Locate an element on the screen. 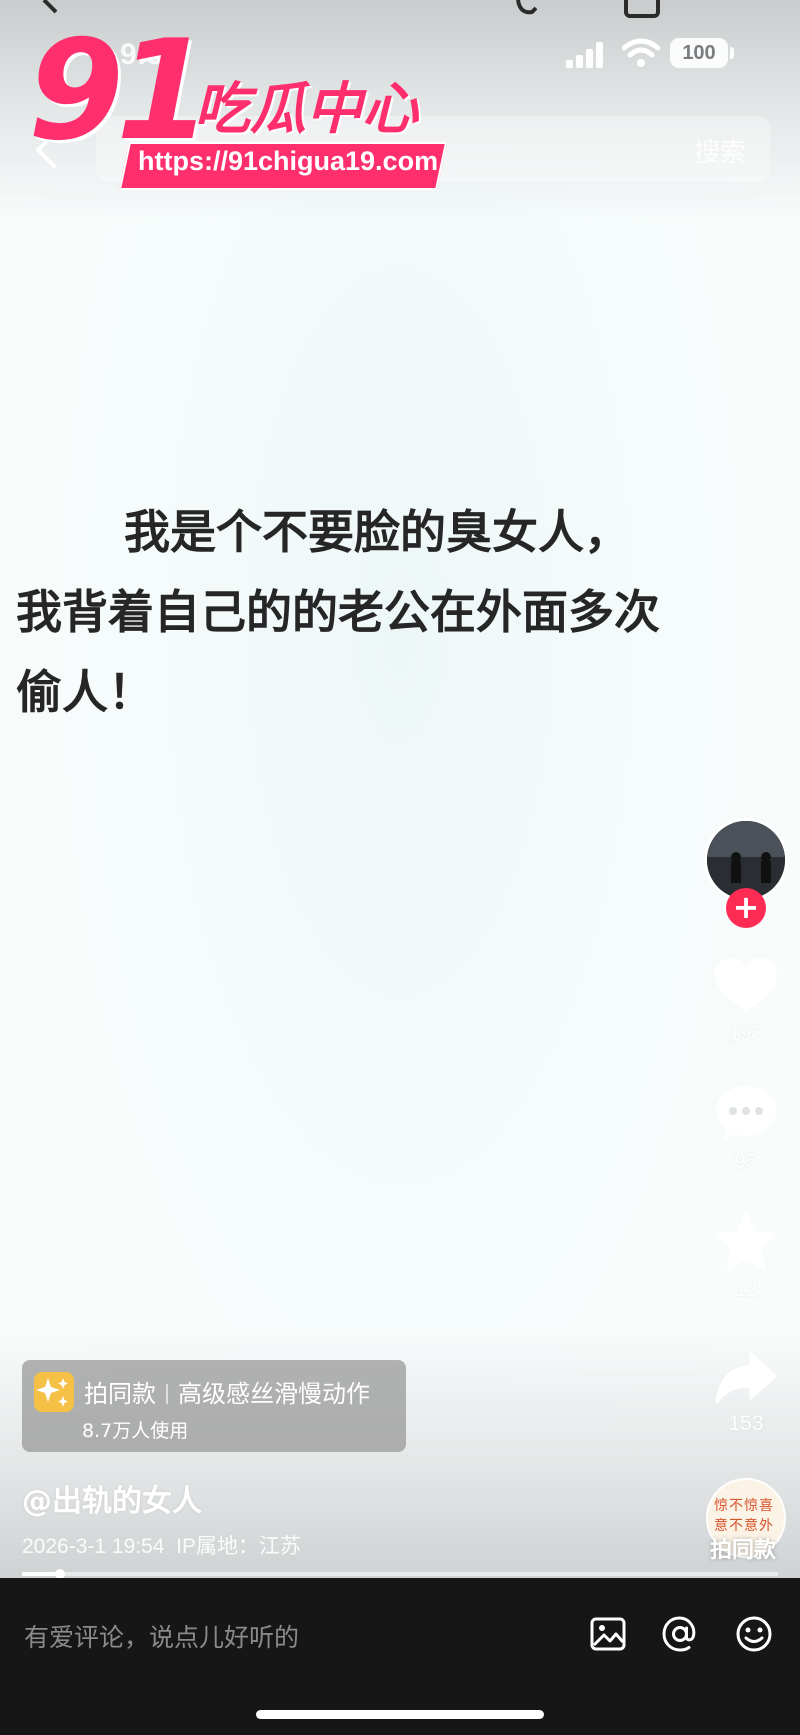 This screenshot has height=1735, width=800. template-label: 拍同款 is located at coordinates (120, 1394).